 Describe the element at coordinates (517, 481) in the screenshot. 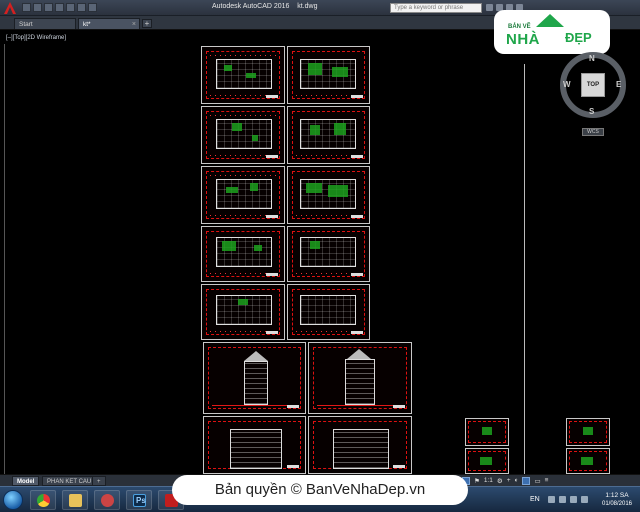

I see `isolate-icon: ◐` at that location.